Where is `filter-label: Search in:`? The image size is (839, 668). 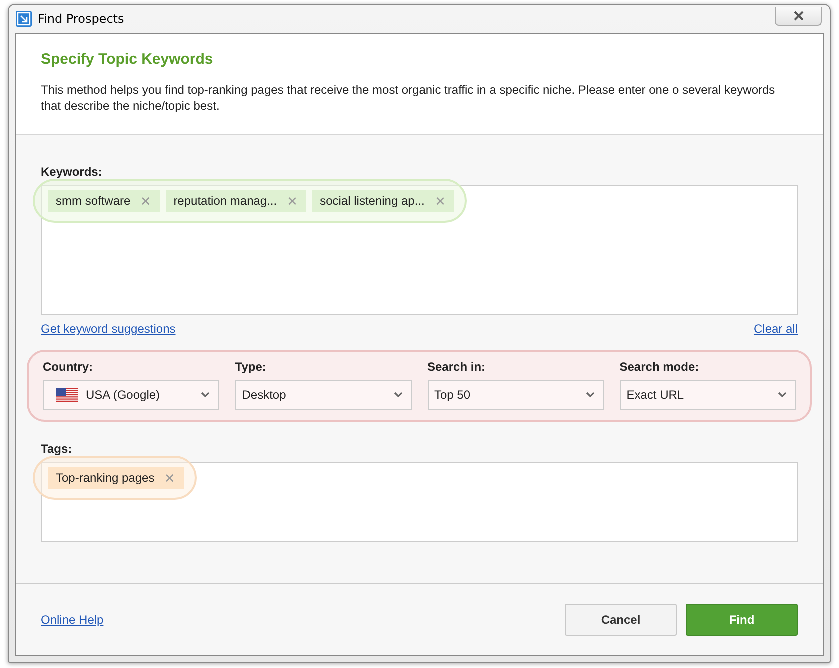
filter-label: Search in: is located at coordinates (457, 367).